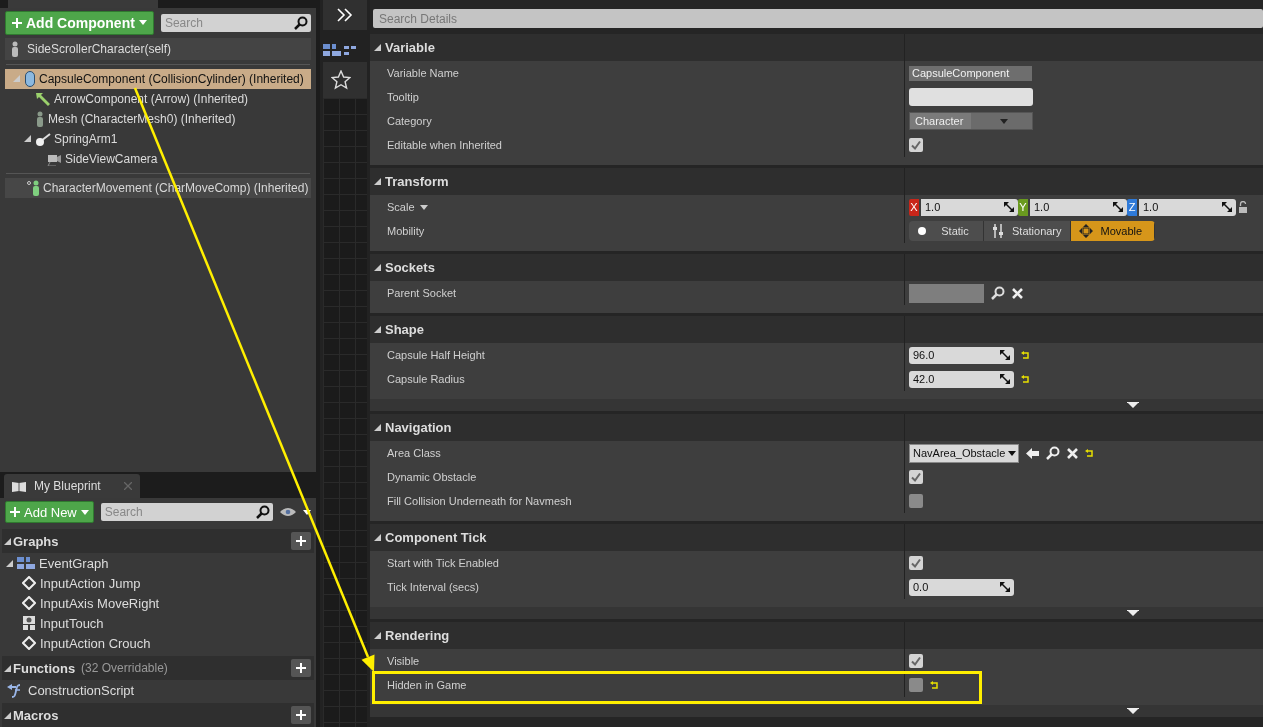 The width and height of the screenshot is (1263, 727). I want to click on property-label: Visible, so click(403, 661).